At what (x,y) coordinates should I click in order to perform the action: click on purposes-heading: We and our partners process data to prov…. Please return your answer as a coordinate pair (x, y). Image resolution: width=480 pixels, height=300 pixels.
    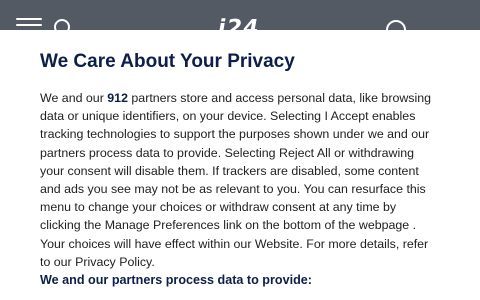
    Looking at the image, I should click on (176, 280).